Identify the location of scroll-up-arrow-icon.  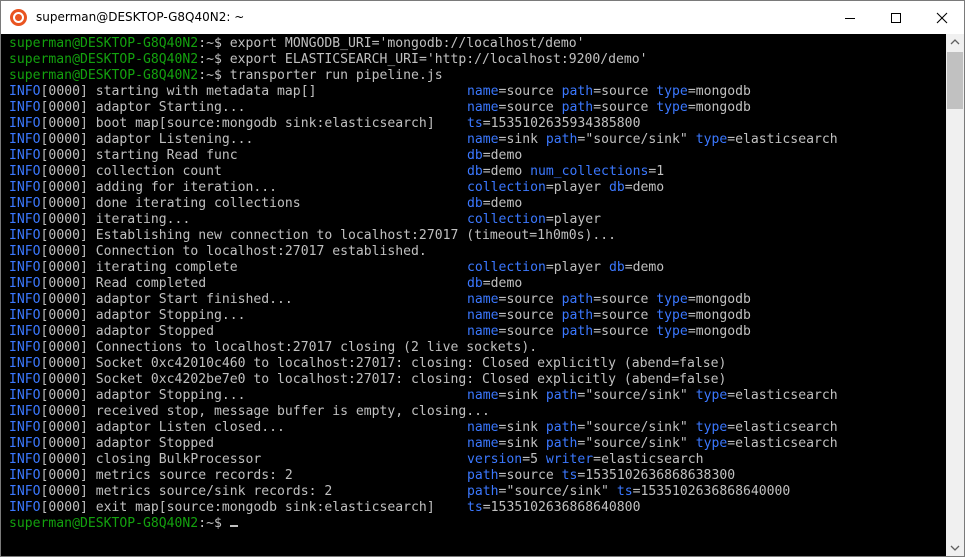
(955, 42).